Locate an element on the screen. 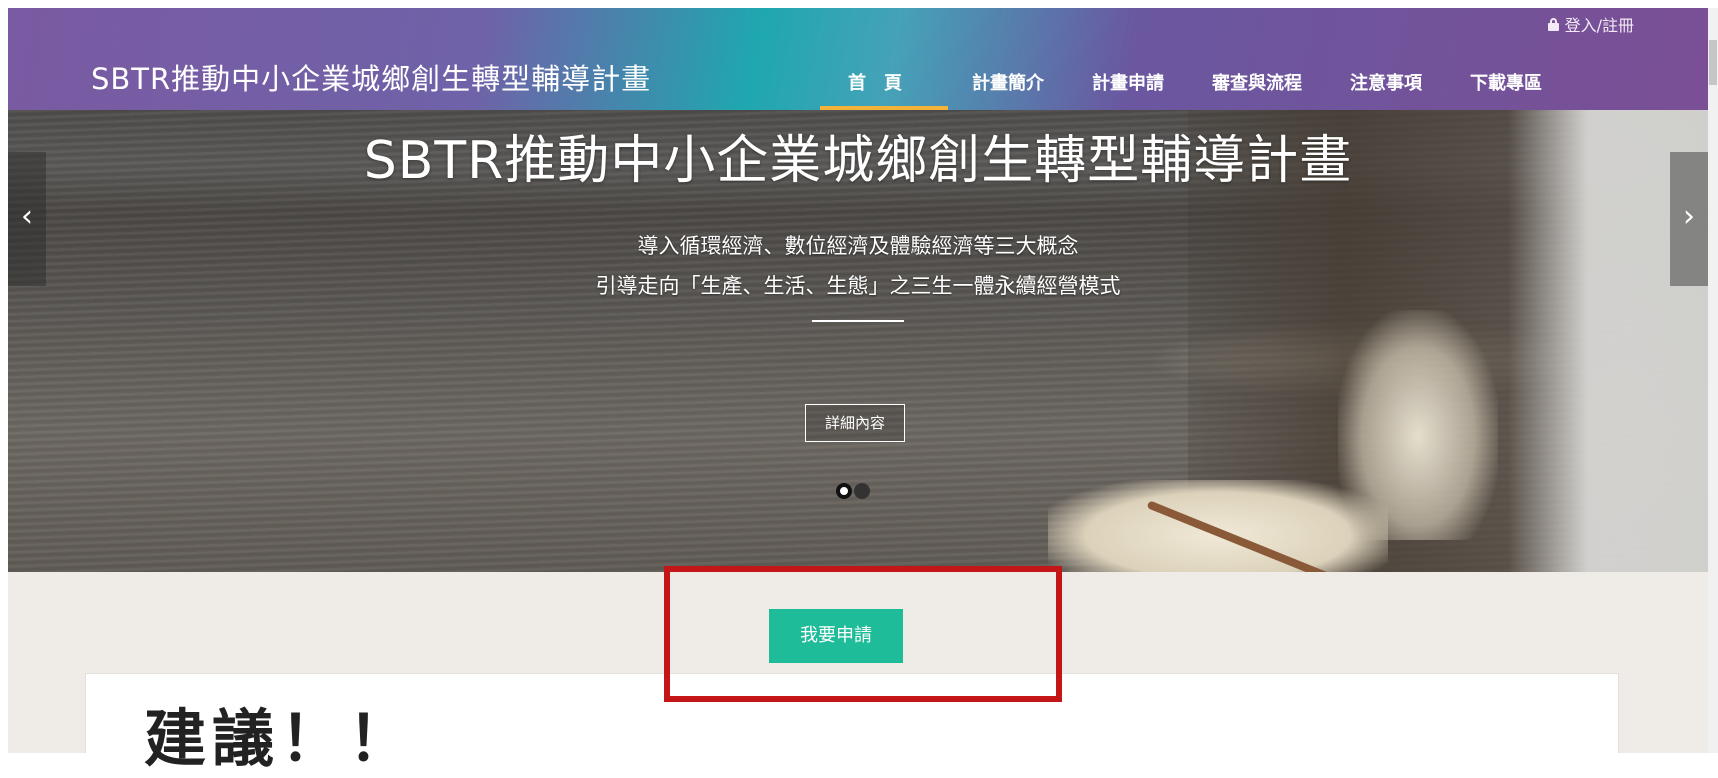 This screenshot has width=1718, height=778. hero-image-noodles is located at coordinates (1218, 526).